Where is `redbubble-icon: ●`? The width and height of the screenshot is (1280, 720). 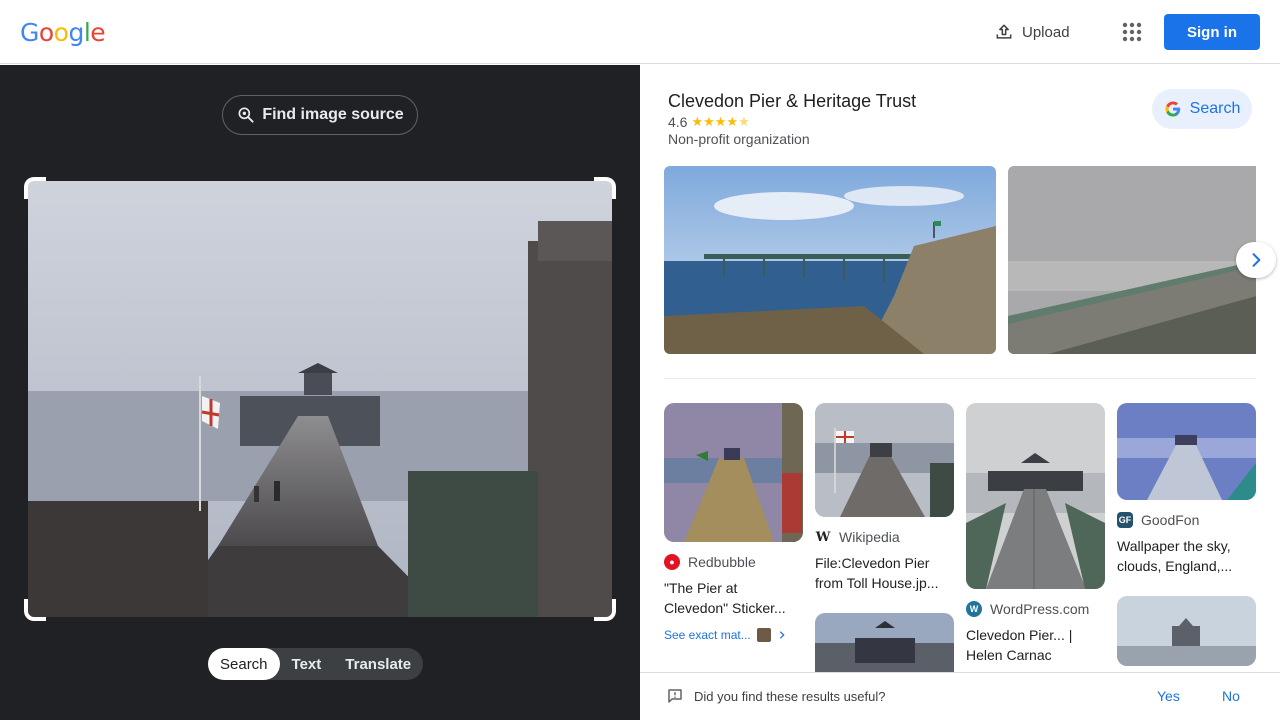 redbubble-icon: ● is located at coordinates (672, 562).